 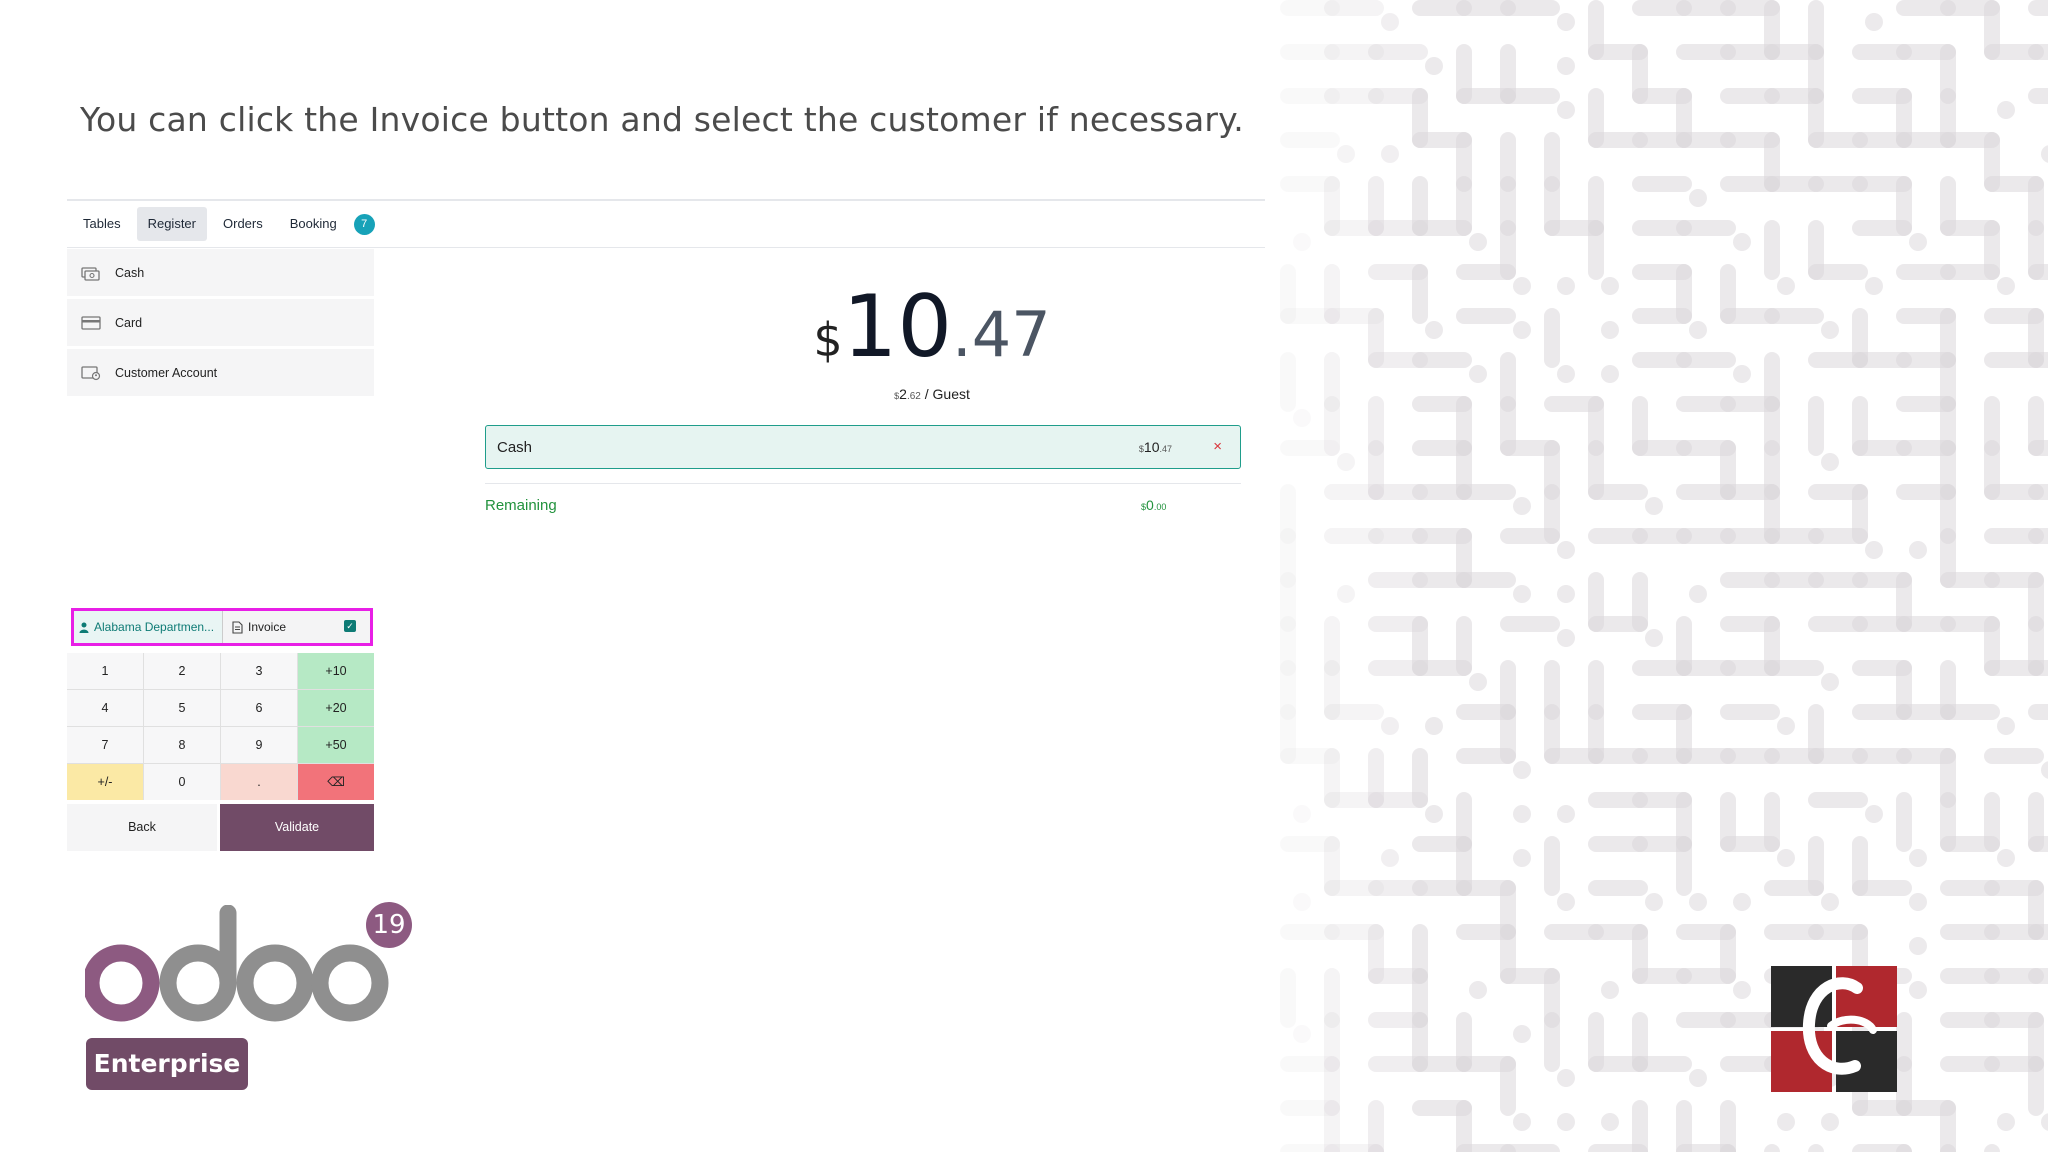 I want to click on numpad-key-sign: +/-, so click(x=105, y=782).